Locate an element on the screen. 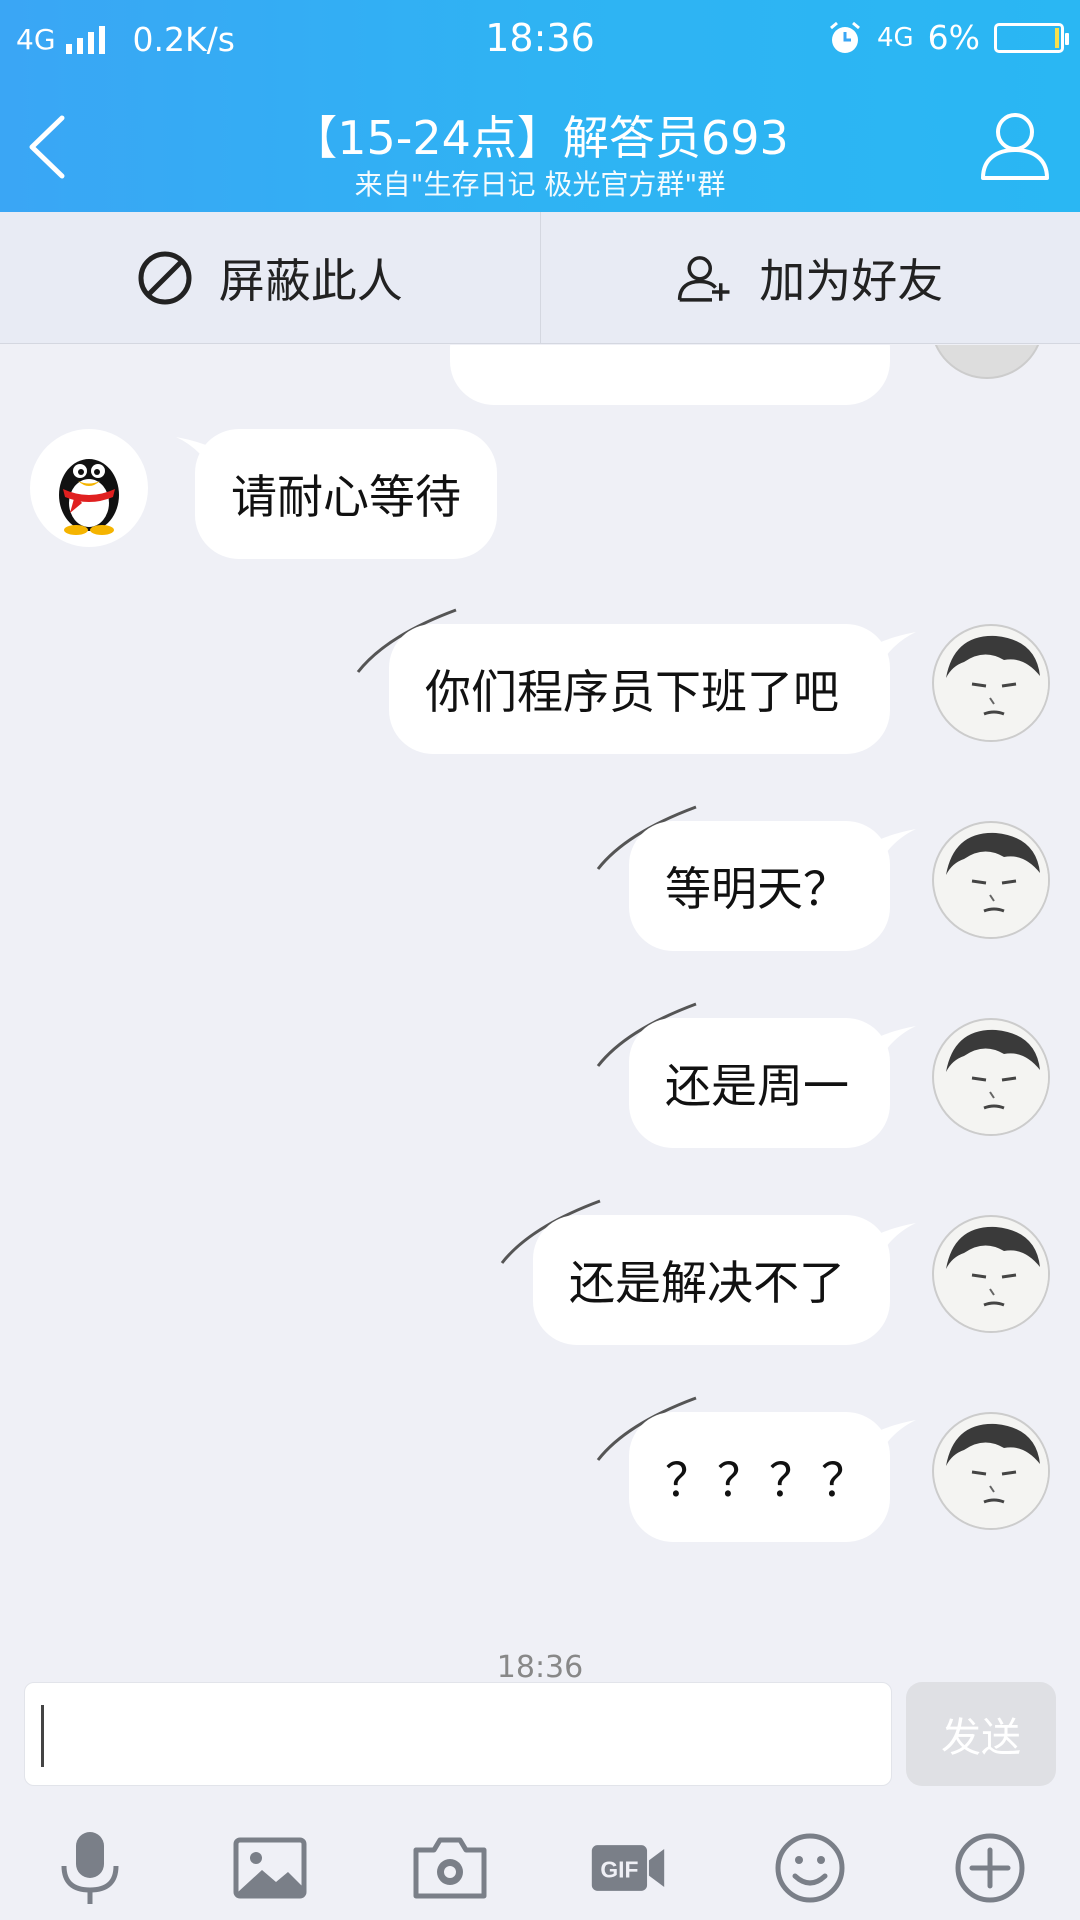 The width and height of the screenshot is (1080, 1920). voice-button is located at coordinates (90, 1868).